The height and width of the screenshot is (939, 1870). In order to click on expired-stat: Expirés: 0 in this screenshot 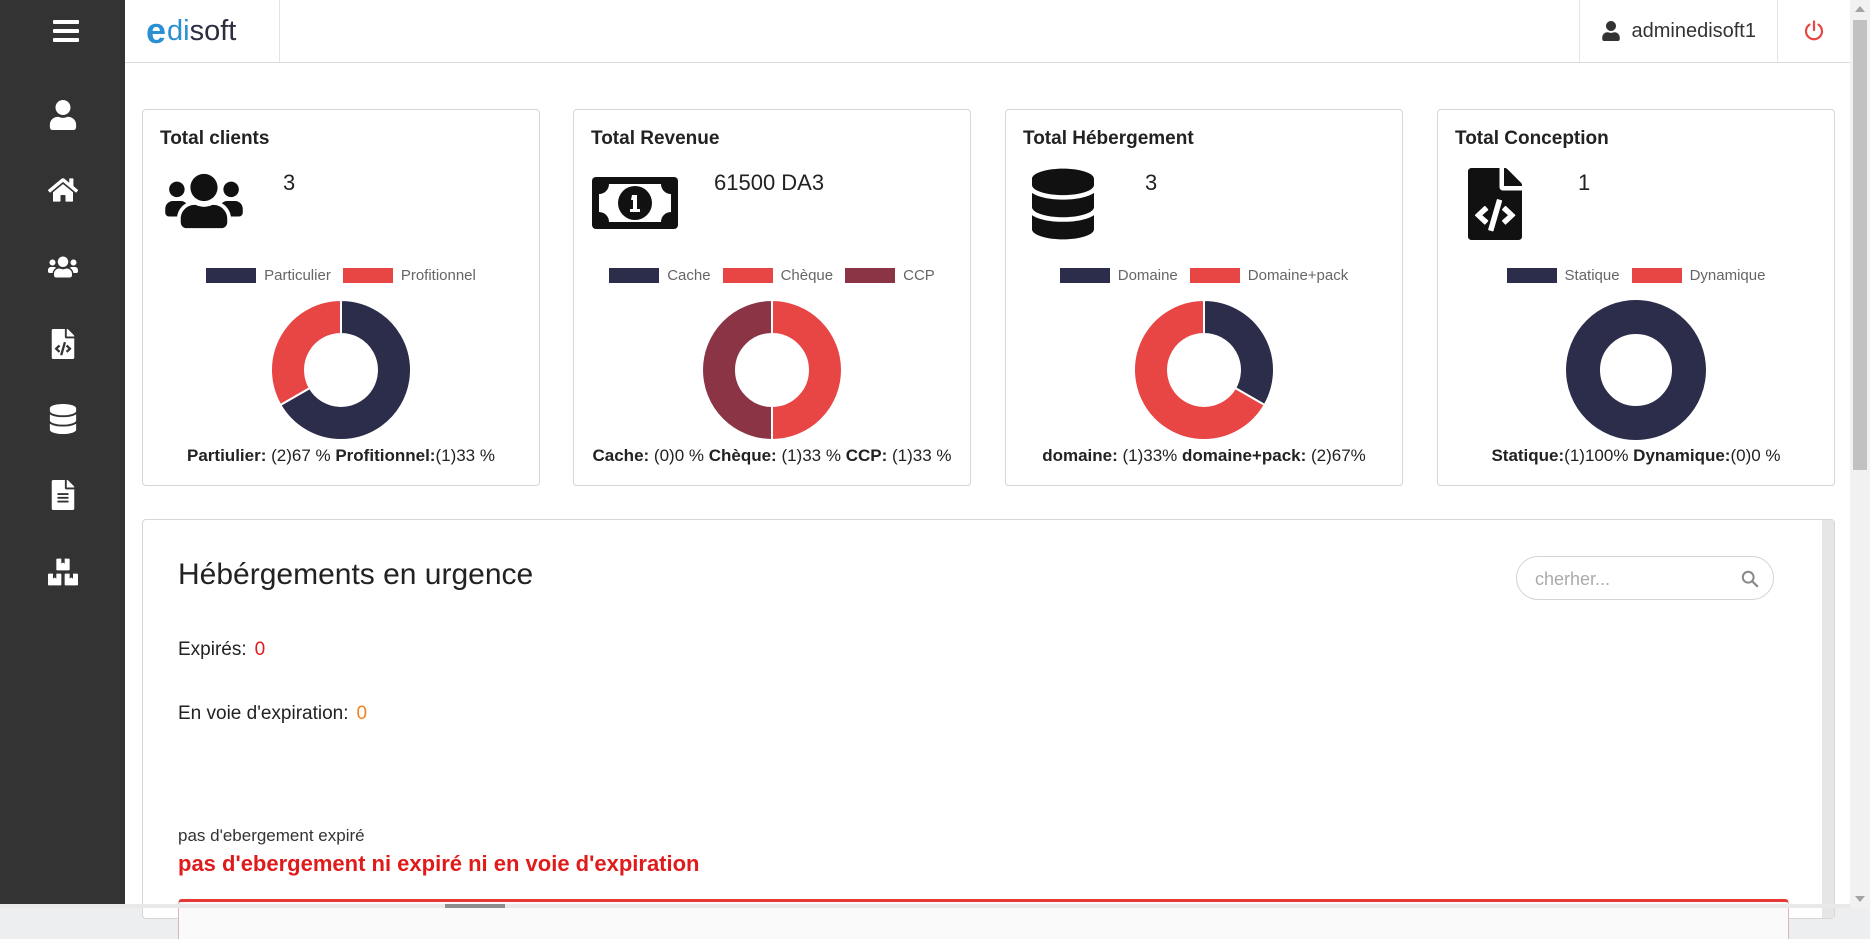, I will do `click(221, 650)`.